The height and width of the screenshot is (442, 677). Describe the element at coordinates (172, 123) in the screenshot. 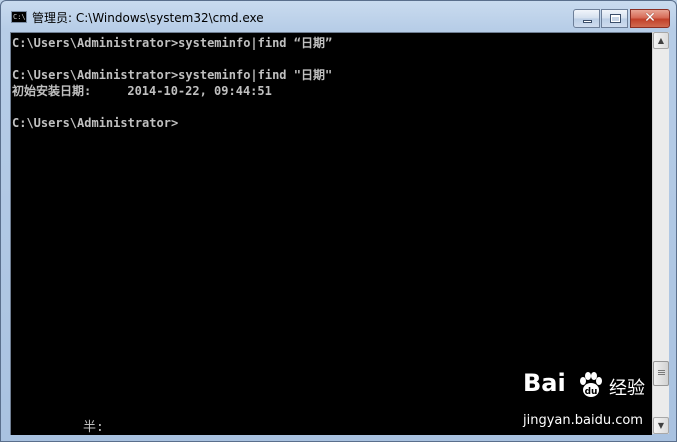

I see `console-prompt: C:\Users\Administrator>` at that location.